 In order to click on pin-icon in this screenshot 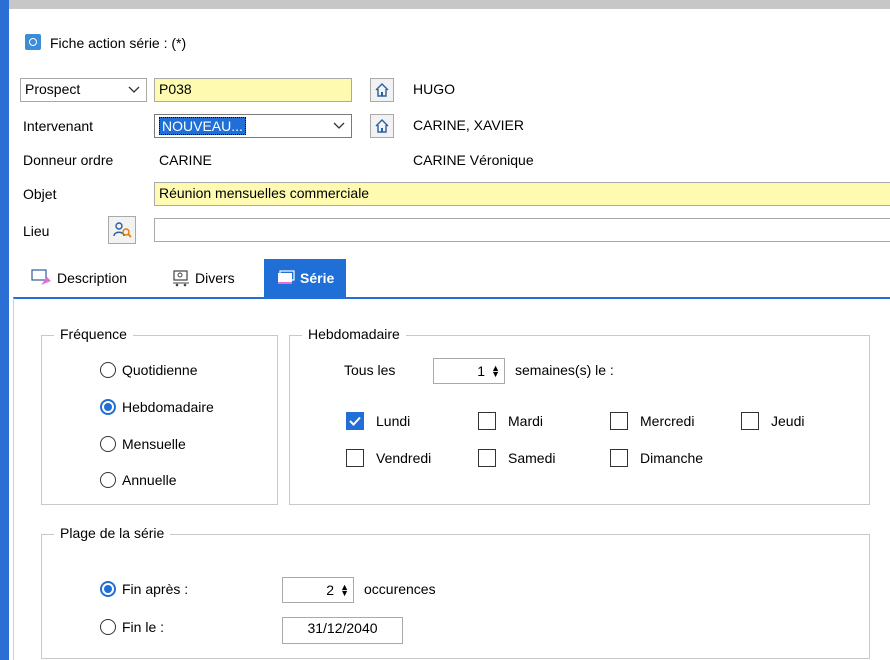, I will do `click(41, 277)`.